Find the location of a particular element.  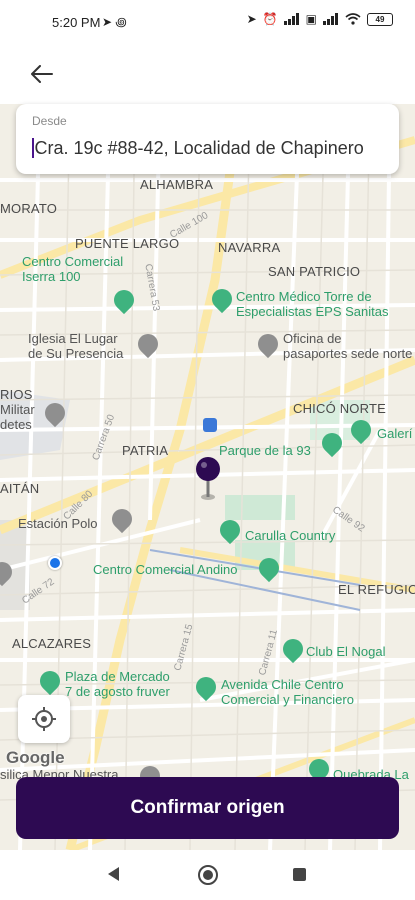

area-label-san-patricio: SAN PATRICIO is located at coordinates (314, 271).